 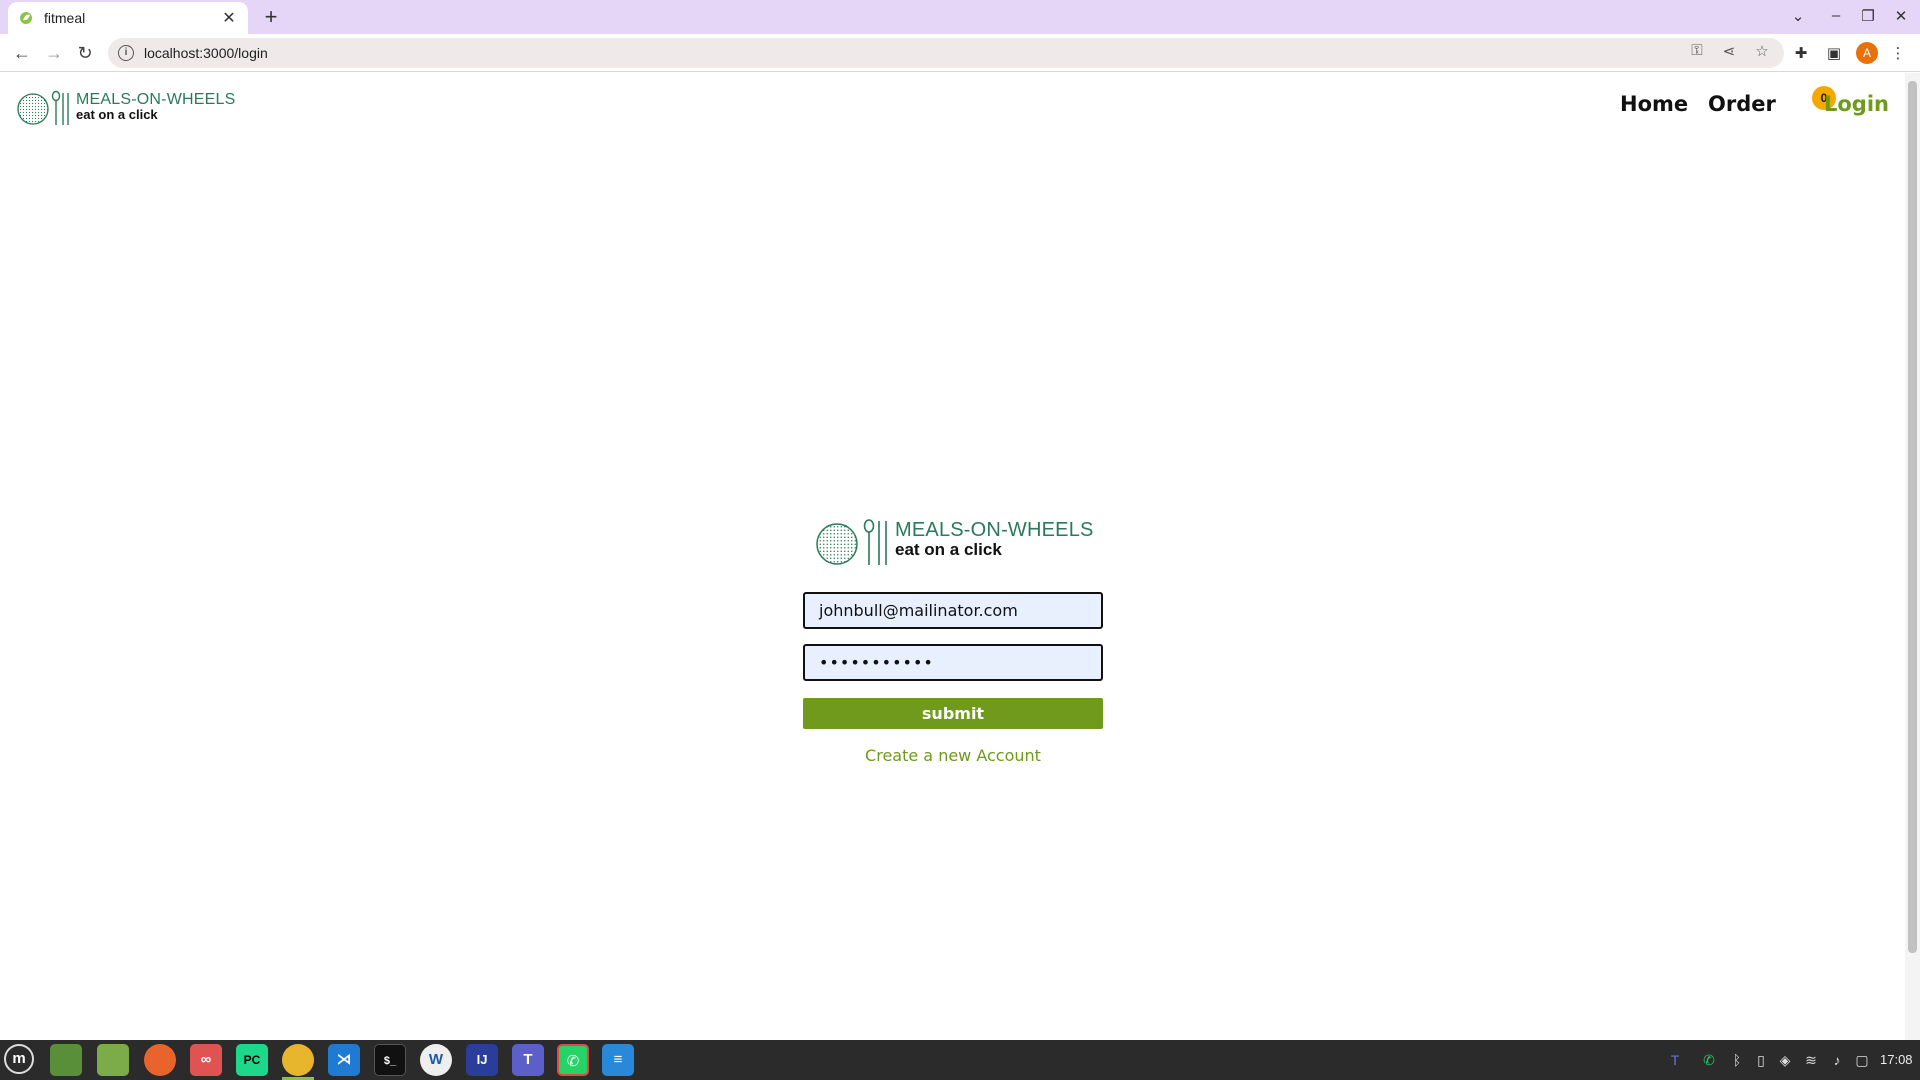 What do you see at coordinates (994, 529) in the screenshot?
I see `login-brand-name: MEALS-ON-WHEELS` at bounding box center [994, 529].